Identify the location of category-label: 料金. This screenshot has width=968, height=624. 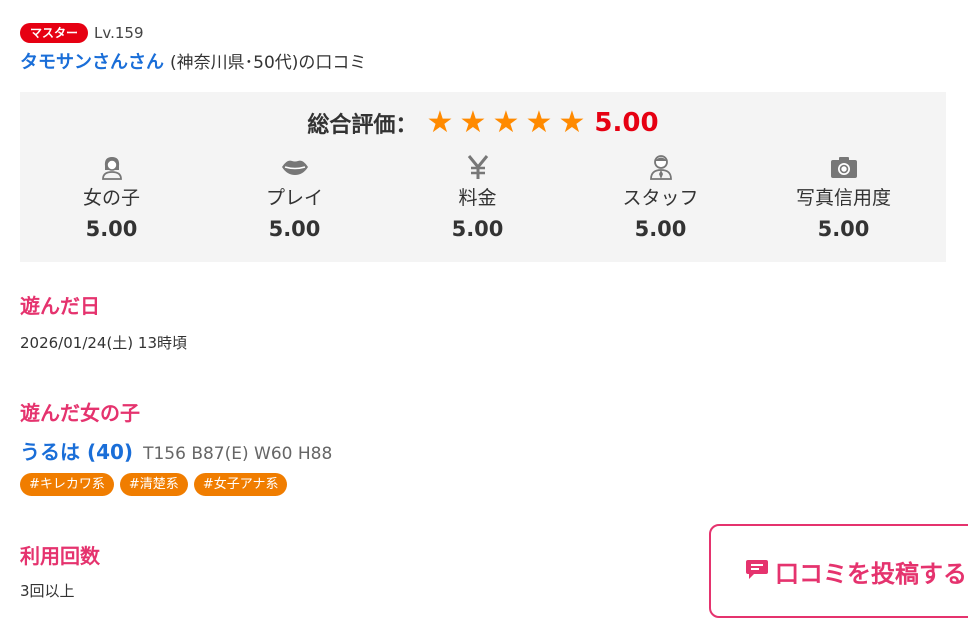
(477, 198).